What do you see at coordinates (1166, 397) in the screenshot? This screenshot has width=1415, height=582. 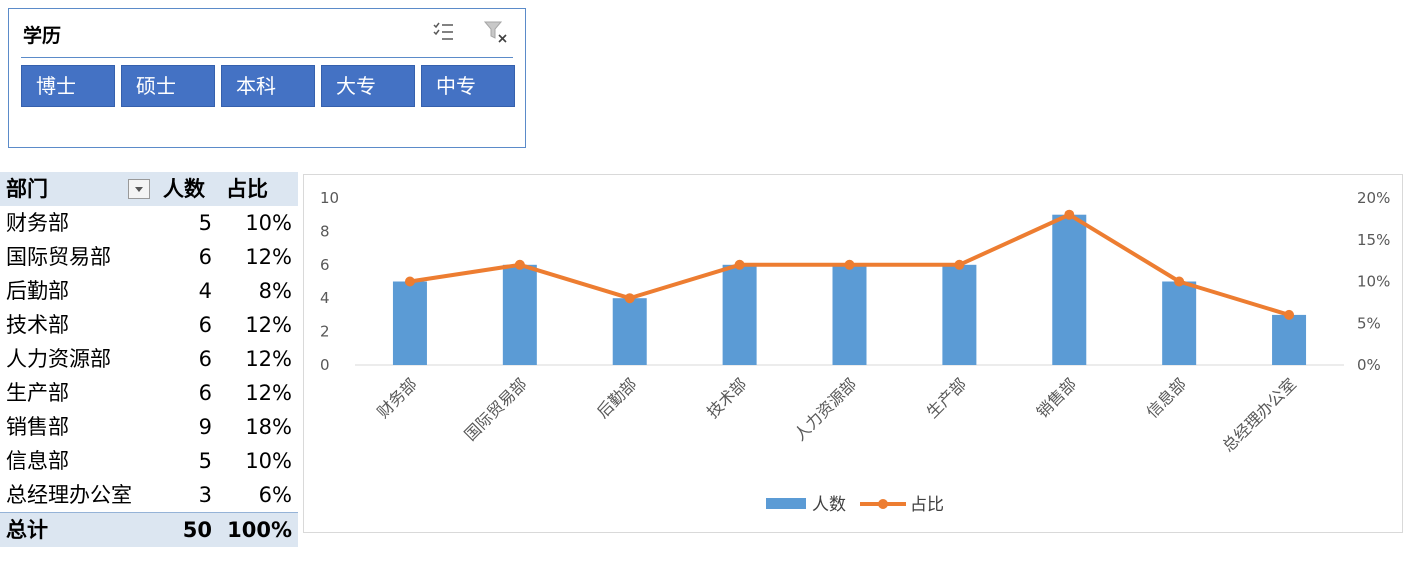 I see `x-tick-label: 信息部` at bounding box center [1166, 397].